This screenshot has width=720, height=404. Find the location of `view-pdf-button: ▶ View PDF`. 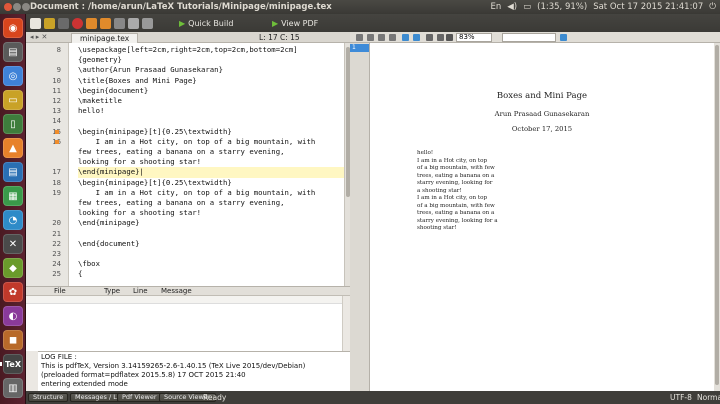

view-pdf-button: ▶ View PDF is located at coordinates (295, 23).